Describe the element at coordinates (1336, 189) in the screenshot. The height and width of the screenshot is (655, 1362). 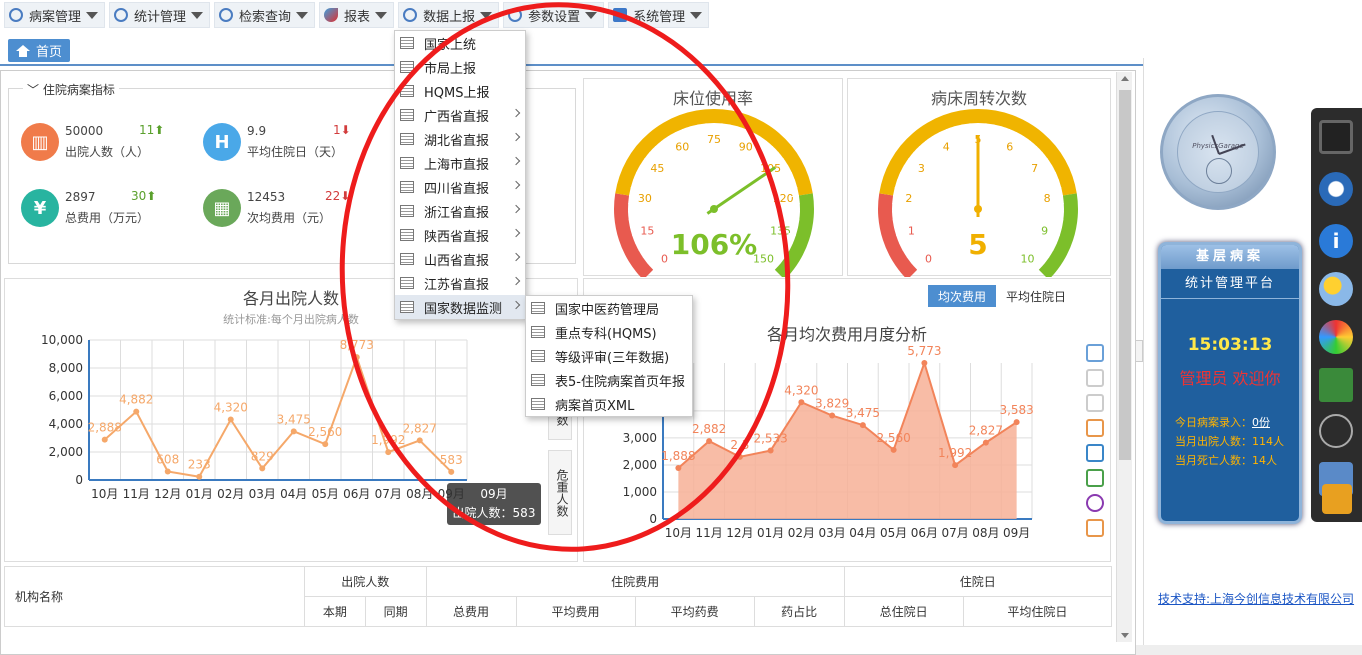
I see `clock-icon` at that location.